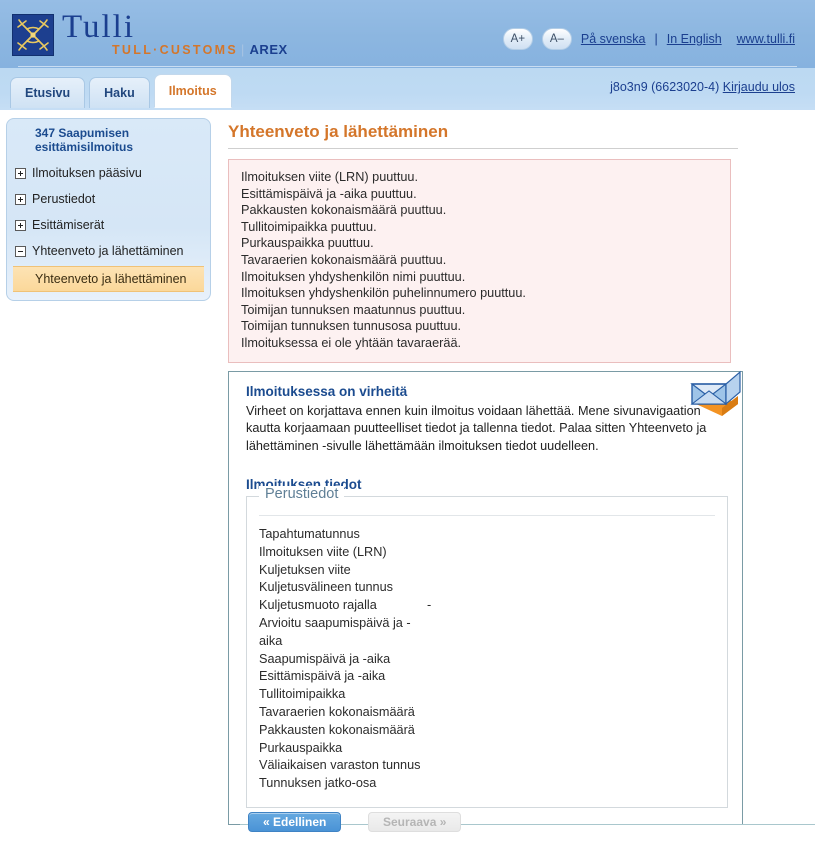  What do you see at coordinates (766, 39) in the screenshot?
I see `external-site-link: www.tulli.fi` at bounding box center [766, 39].